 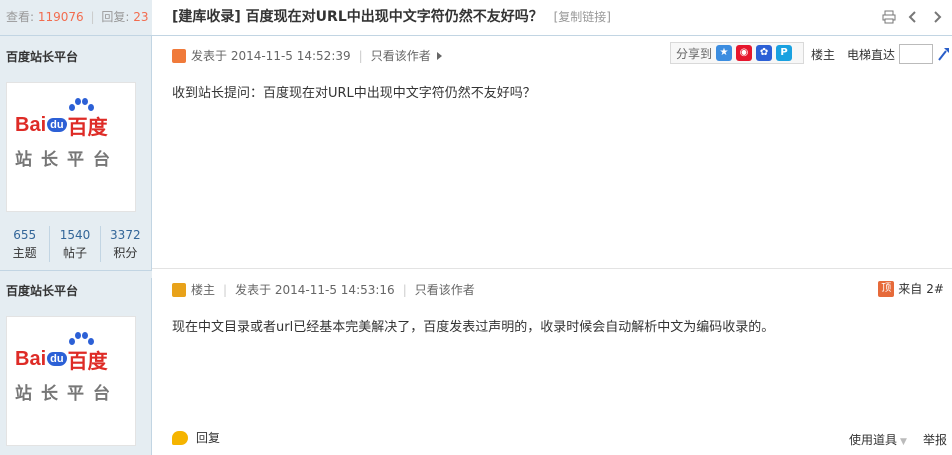 I want to click on post-time: 发表于 2014-11-5 14:52:39, so click(x=271, y=56).